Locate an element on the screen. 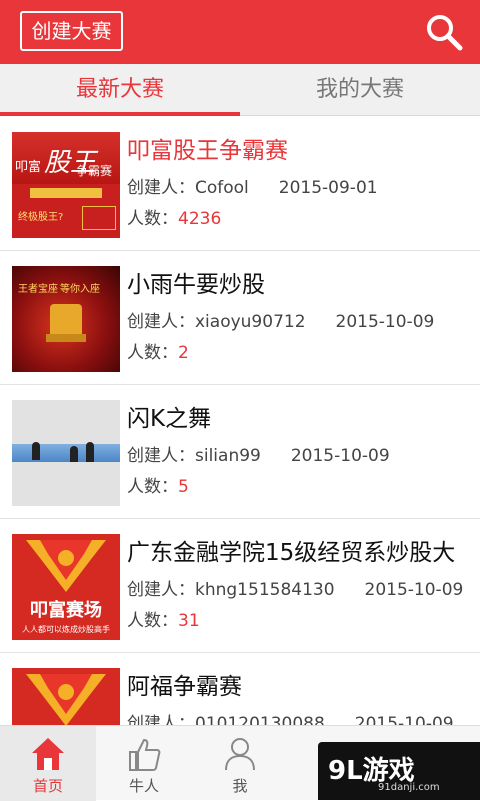  count-value: 31 is located at coordinates (189, 621).